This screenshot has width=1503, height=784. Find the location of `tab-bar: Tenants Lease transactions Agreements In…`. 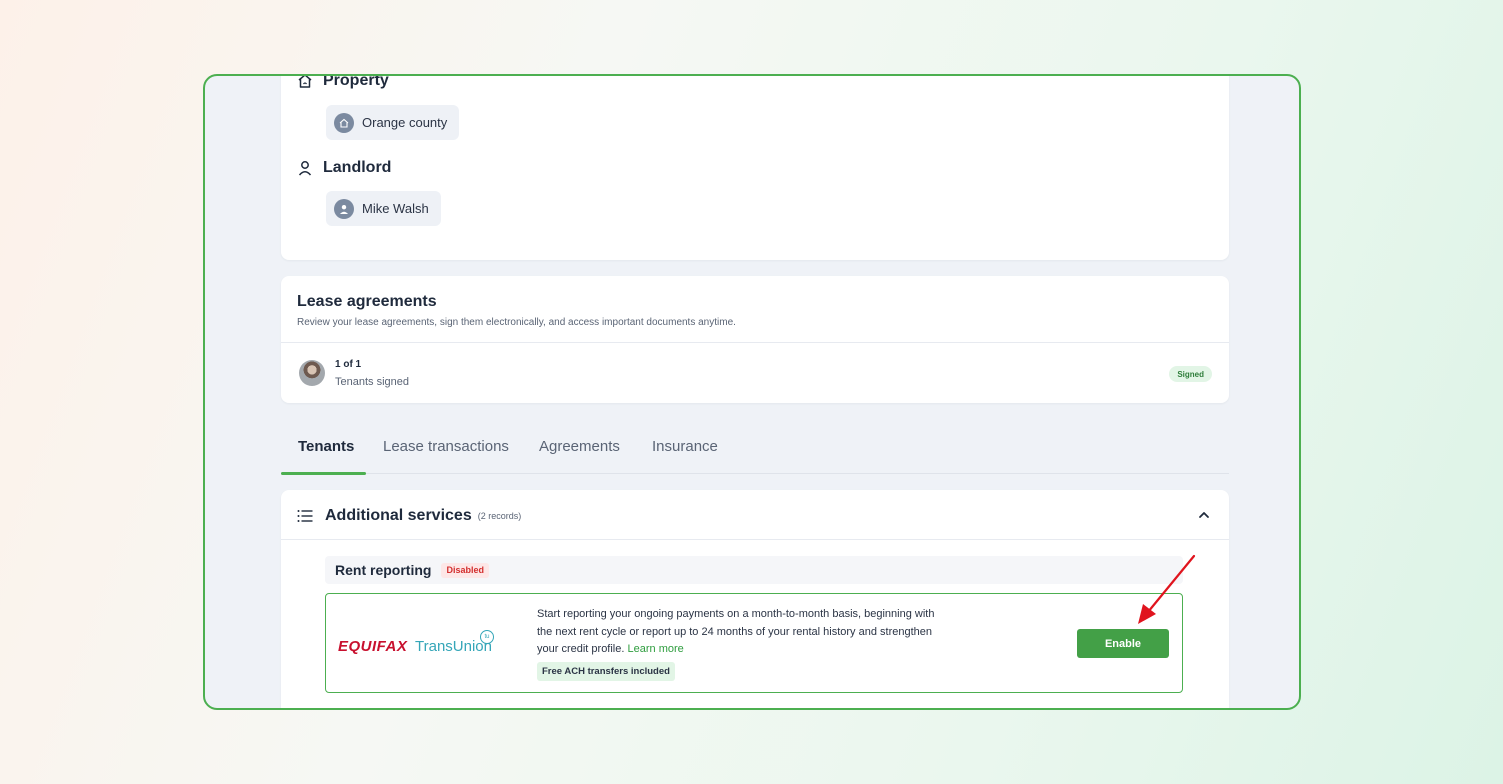

tab-bar: Tenants Lease transactions Agreements In… is located at coordinates (755, 451).